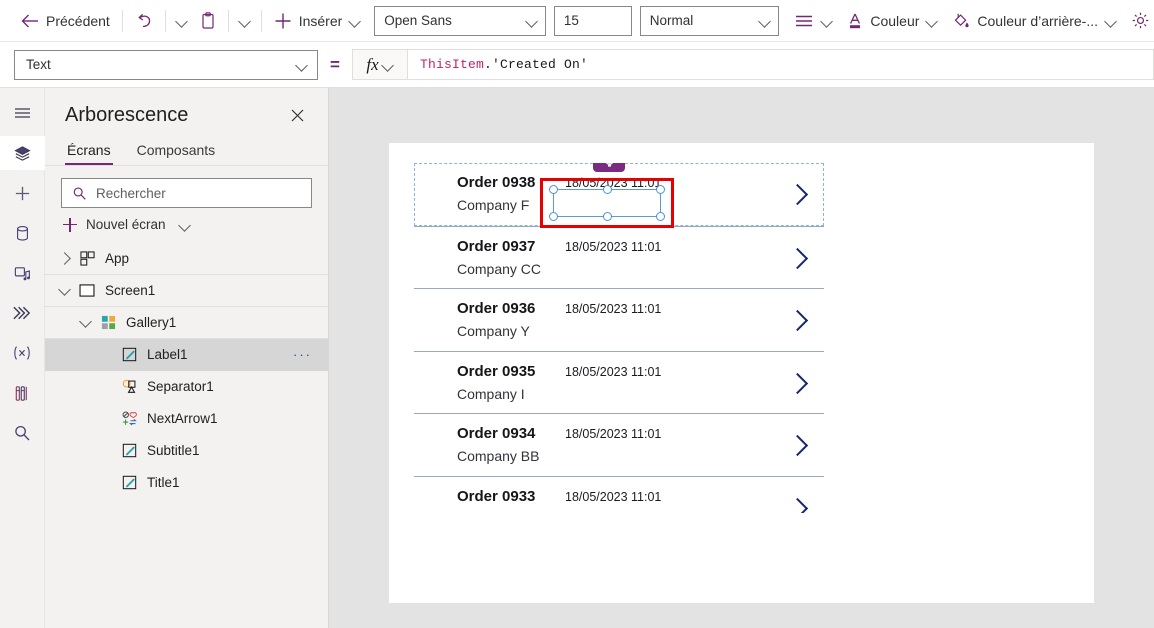 This screenshot has height=628, width=1154. Describe the element at coordinates (709, 20) in the screenshot. I see `font-weight-select: Normal` at that location.